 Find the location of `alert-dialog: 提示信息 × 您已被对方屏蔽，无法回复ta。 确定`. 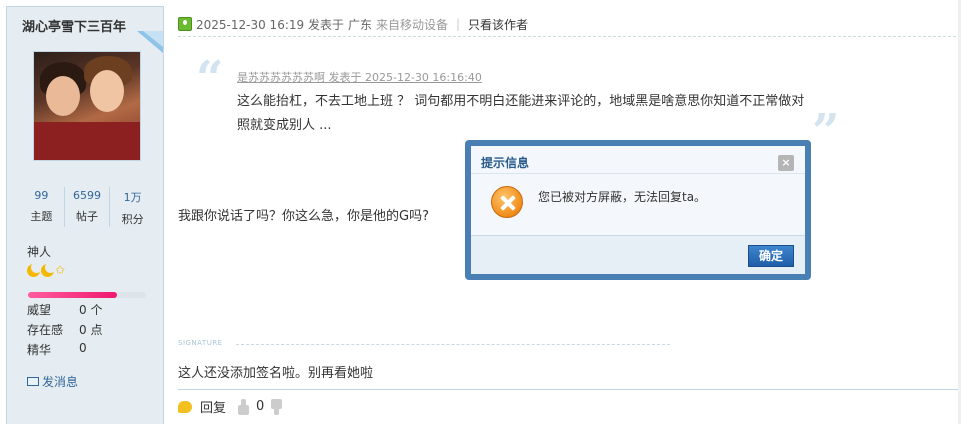

alert-dialog: 提示信息 × 您已被对方屏蔽，无法回复ta。 确定 is located at coordinates (638, 210).